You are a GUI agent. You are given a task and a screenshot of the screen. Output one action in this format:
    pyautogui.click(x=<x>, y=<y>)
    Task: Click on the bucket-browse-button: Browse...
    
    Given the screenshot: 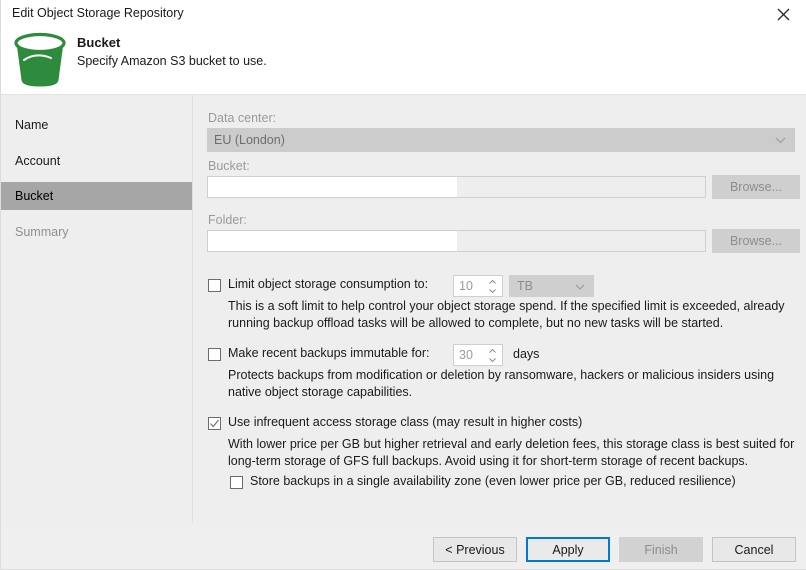 What is the action you would take?
    pyautogui.click(x=756, y=187)
    